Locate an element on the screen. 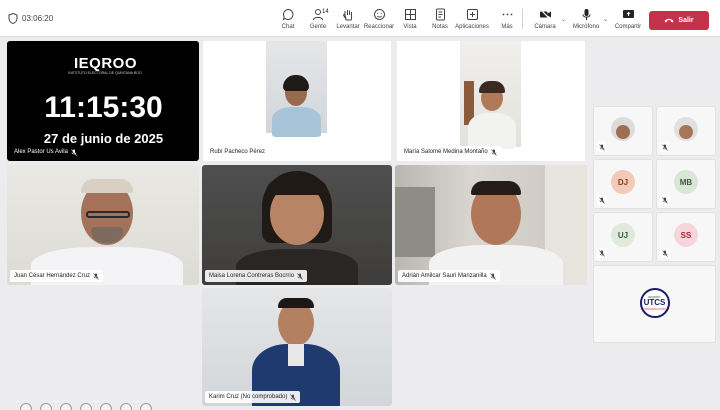 The image size is (720, 410). mic-options-chevron-icon: ⌄ is located at coordinates (605, 19).